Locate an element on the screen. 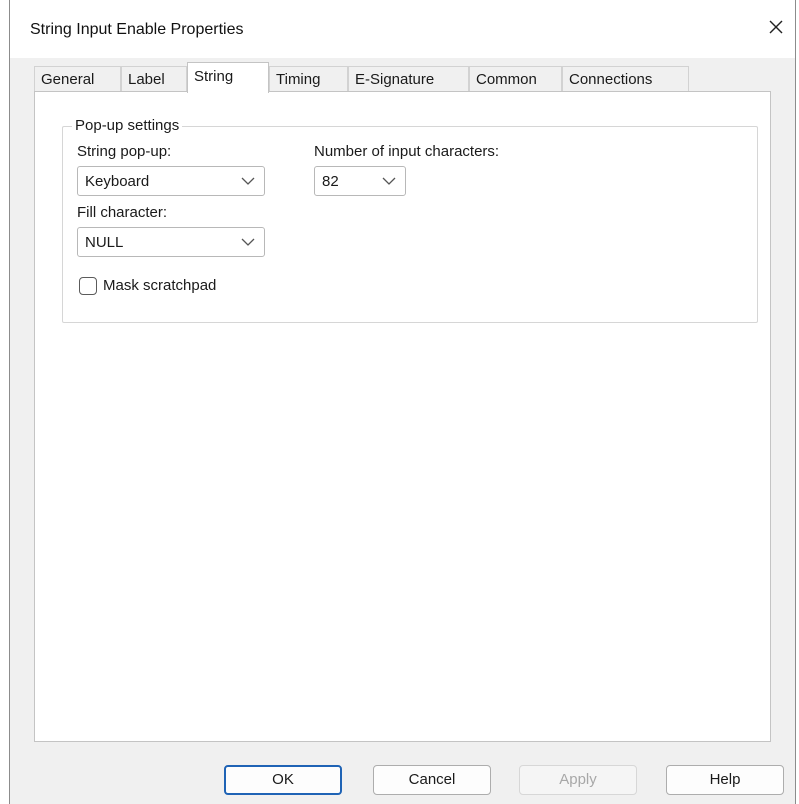 Image resolution: width=799 pixels, height=804 pixels. fill-character-label: Fill character: is located at coordinates (122, 212).